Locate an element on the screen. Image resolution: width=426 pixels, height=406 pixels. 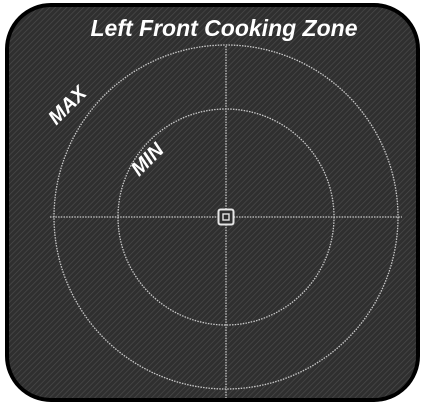
zone-title: Left Front Cooking Zone is located at coordinates (223, 28).